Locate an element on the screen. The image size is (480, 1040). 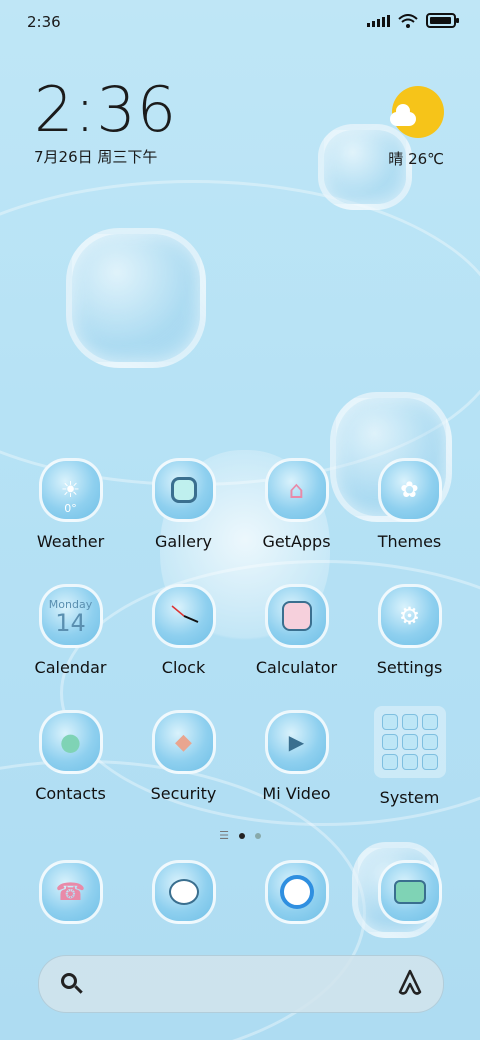
weather-temp: 晴 26℃ is located at coordinates (416, 159).